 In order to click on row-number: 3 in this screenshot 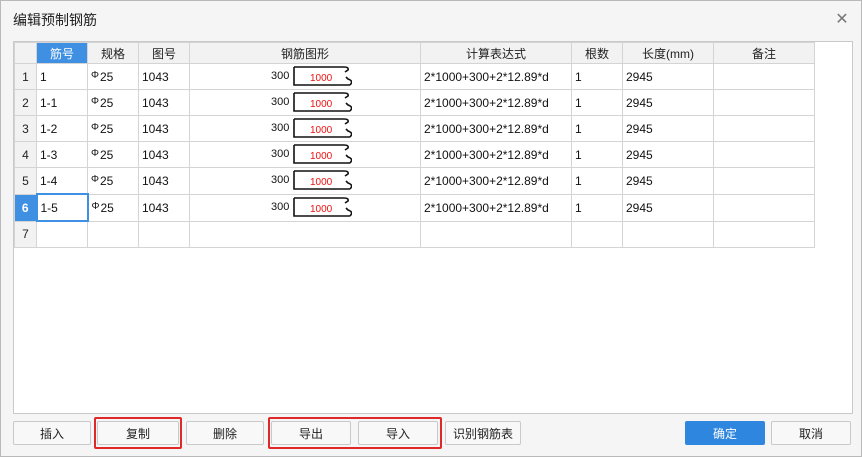, I will do `click(25, 128)`.